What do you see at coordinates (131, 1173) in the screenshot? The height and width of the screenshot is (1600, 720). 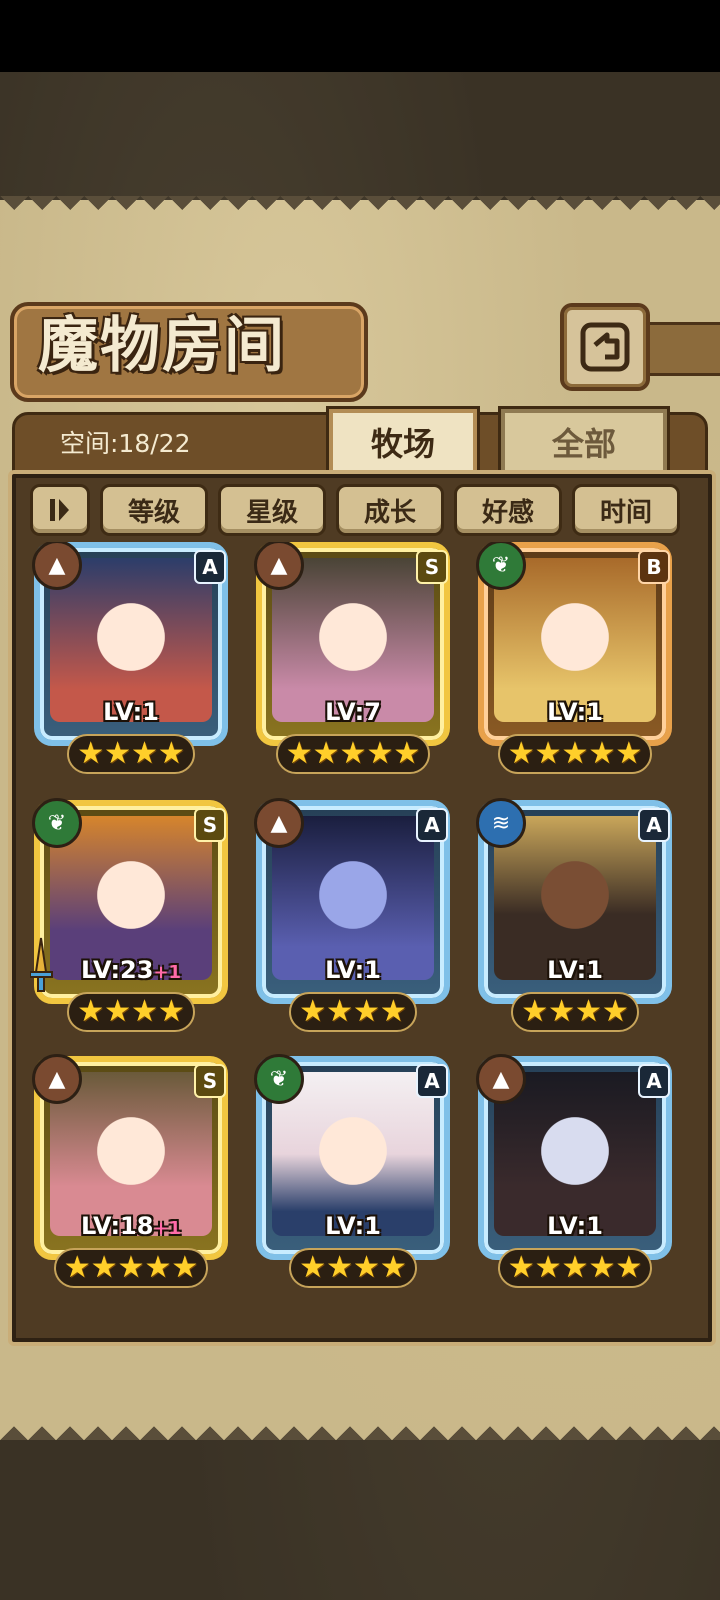 I see `monster-card: ▲ S LV:18+1 ★ ★ ★ ★ ★` at bounding box center [131, 1173].